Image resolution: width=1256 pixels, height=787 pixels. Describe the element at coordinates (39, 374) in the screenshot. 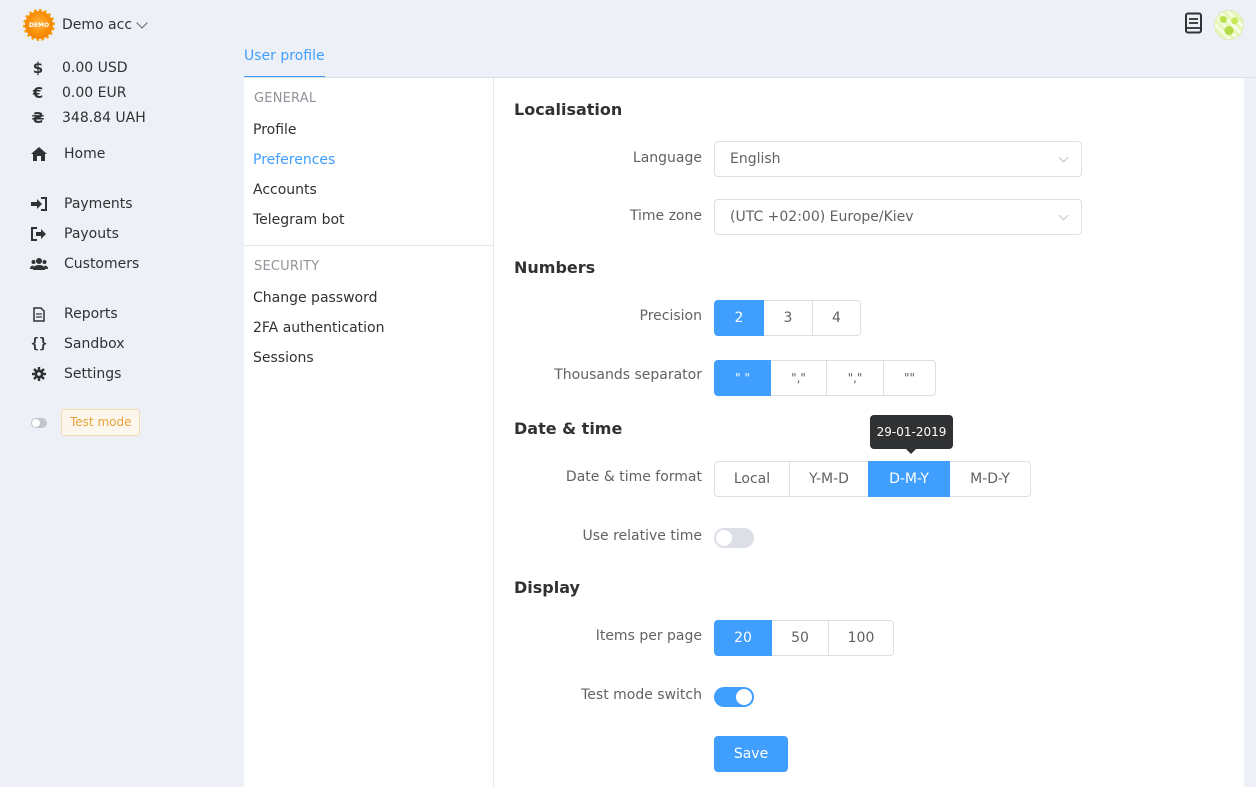

I see `gear-icon` at that location.